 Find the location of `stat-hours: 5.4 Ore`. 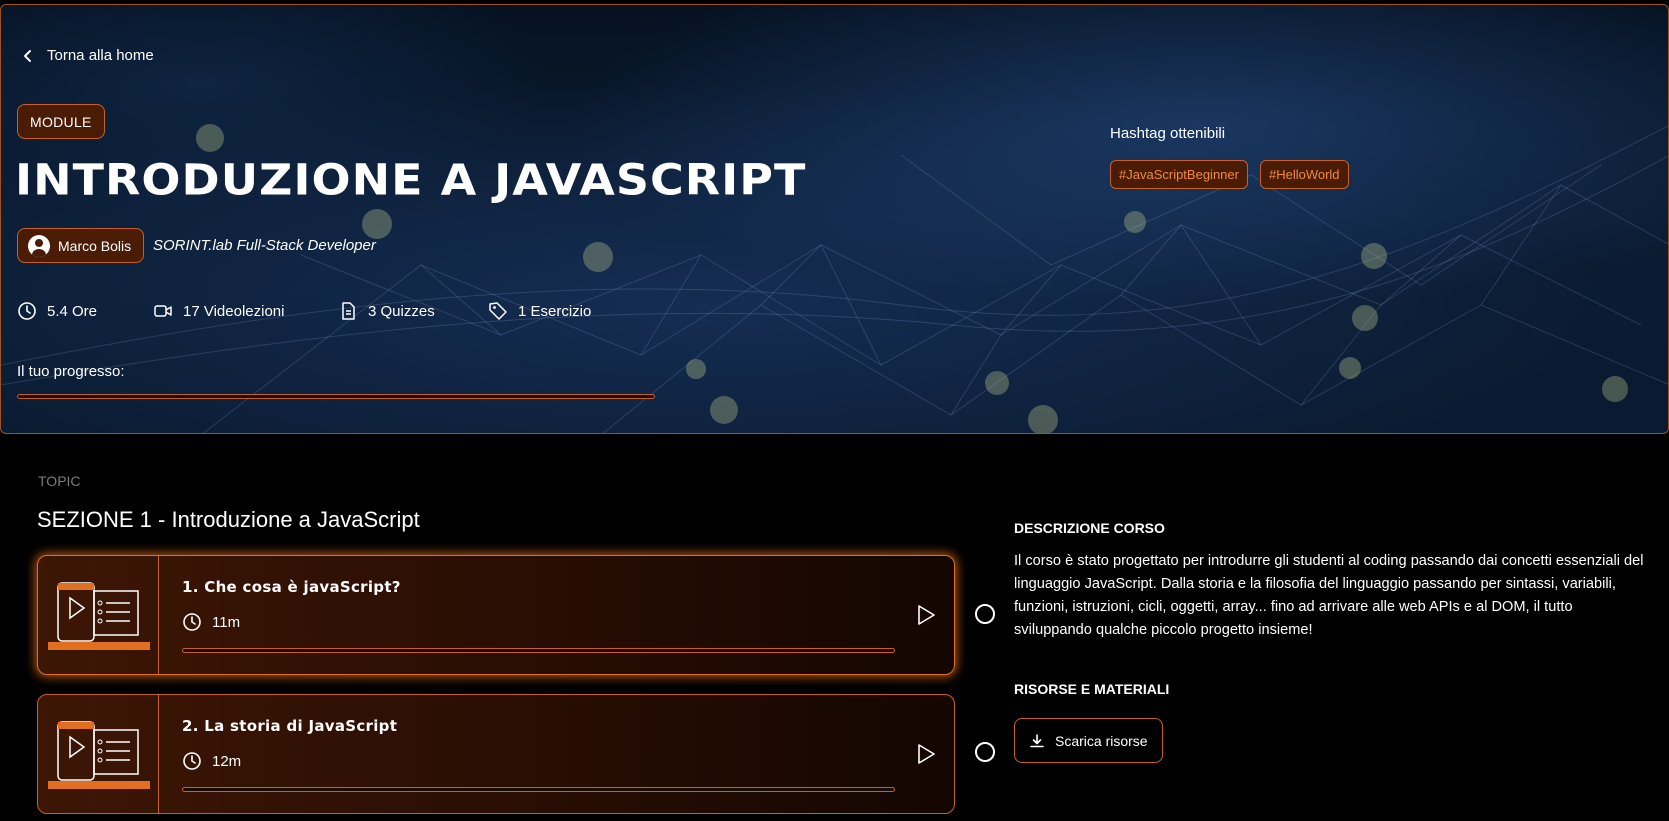

stat-hours: 5.4 Ore is located at coordinates (85, 311).